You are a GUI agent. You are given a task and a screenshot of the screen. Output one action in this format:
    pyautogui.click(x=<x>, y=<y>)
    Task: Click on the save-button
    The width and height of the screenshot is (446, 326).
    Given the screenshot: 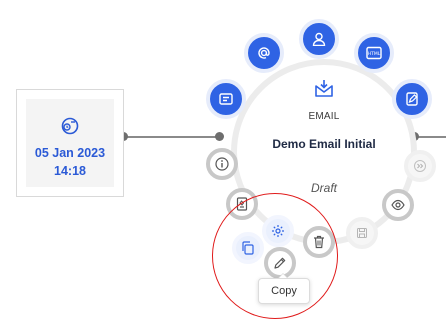 What is the action you would take?
    pyautogui.click(x=362, y=233)
    